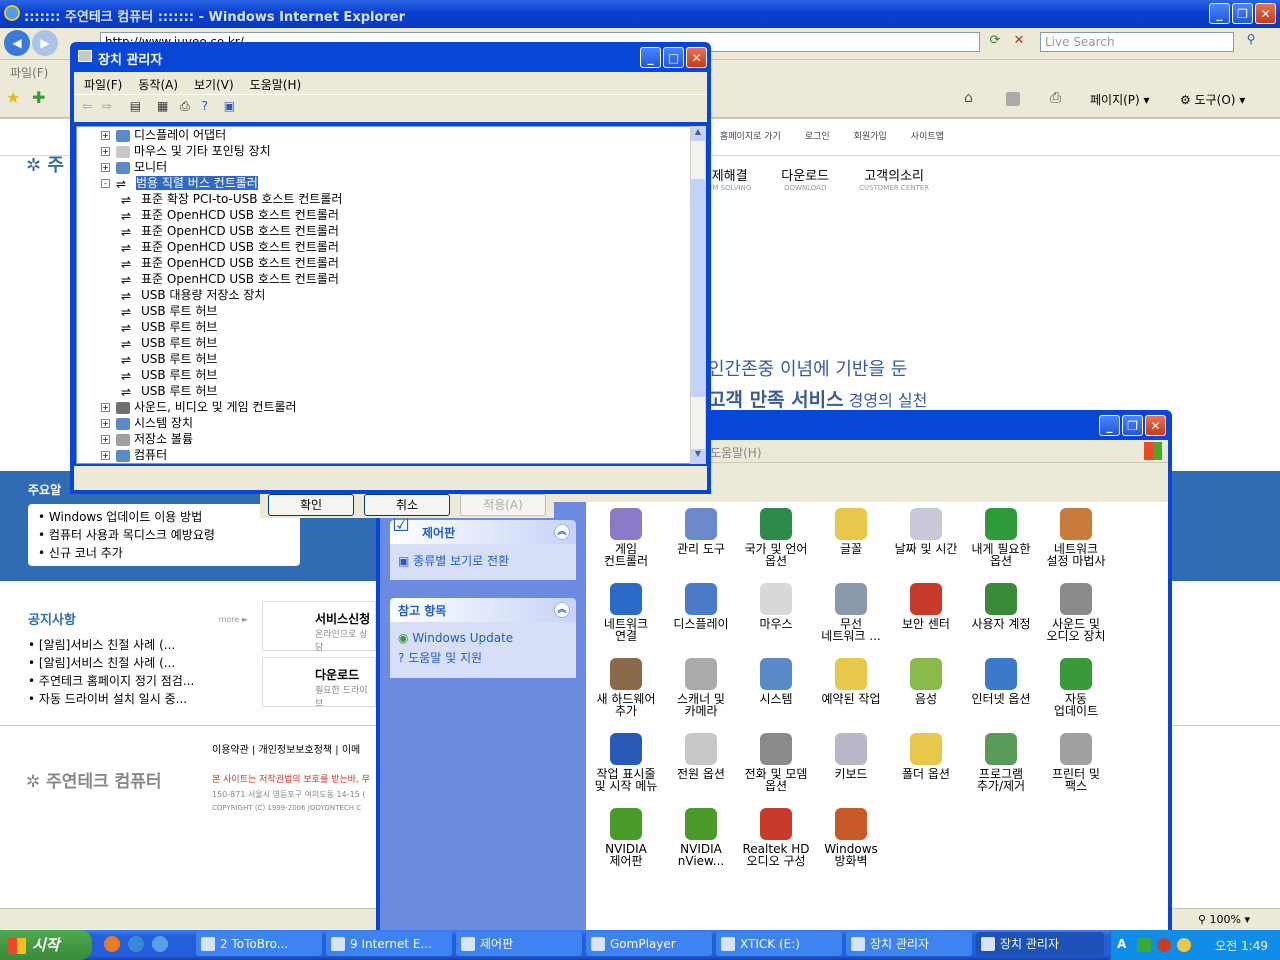 The image size is (1280, 960). I want to click on forward-arrow-icon: ⇨, so click(107, 106).